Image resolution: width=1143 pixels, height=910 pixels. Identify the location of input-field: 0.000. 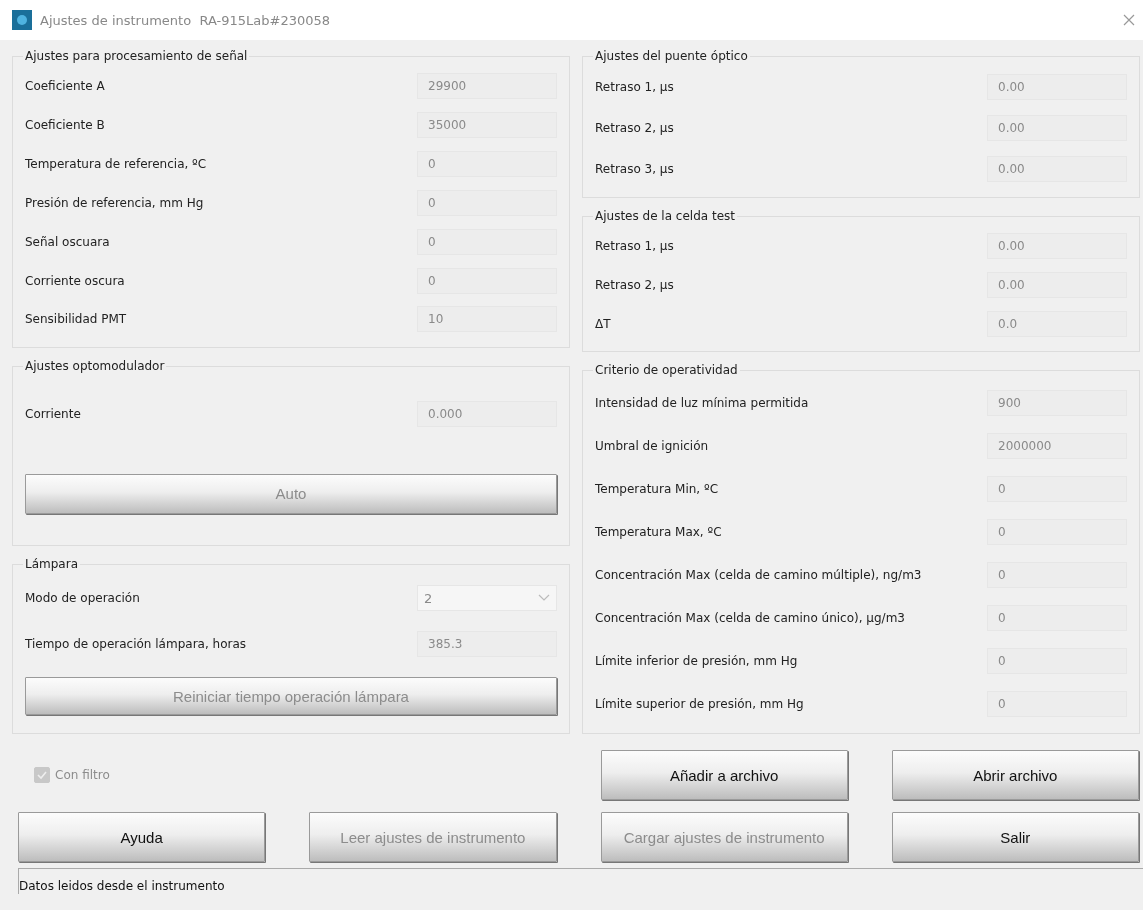
(487, 413).